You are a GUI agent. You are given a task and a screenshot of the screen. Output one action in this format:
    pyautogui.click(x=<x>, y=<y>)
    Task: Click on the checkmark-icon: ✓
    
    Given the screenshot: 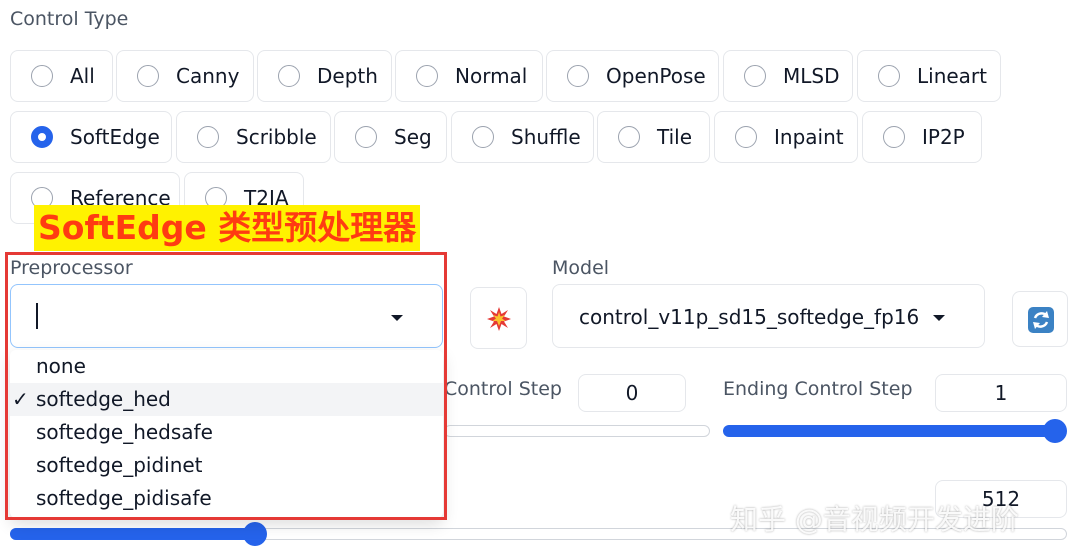 What is the action you would take?
    pyautogui.click(x=20, y=399)
    